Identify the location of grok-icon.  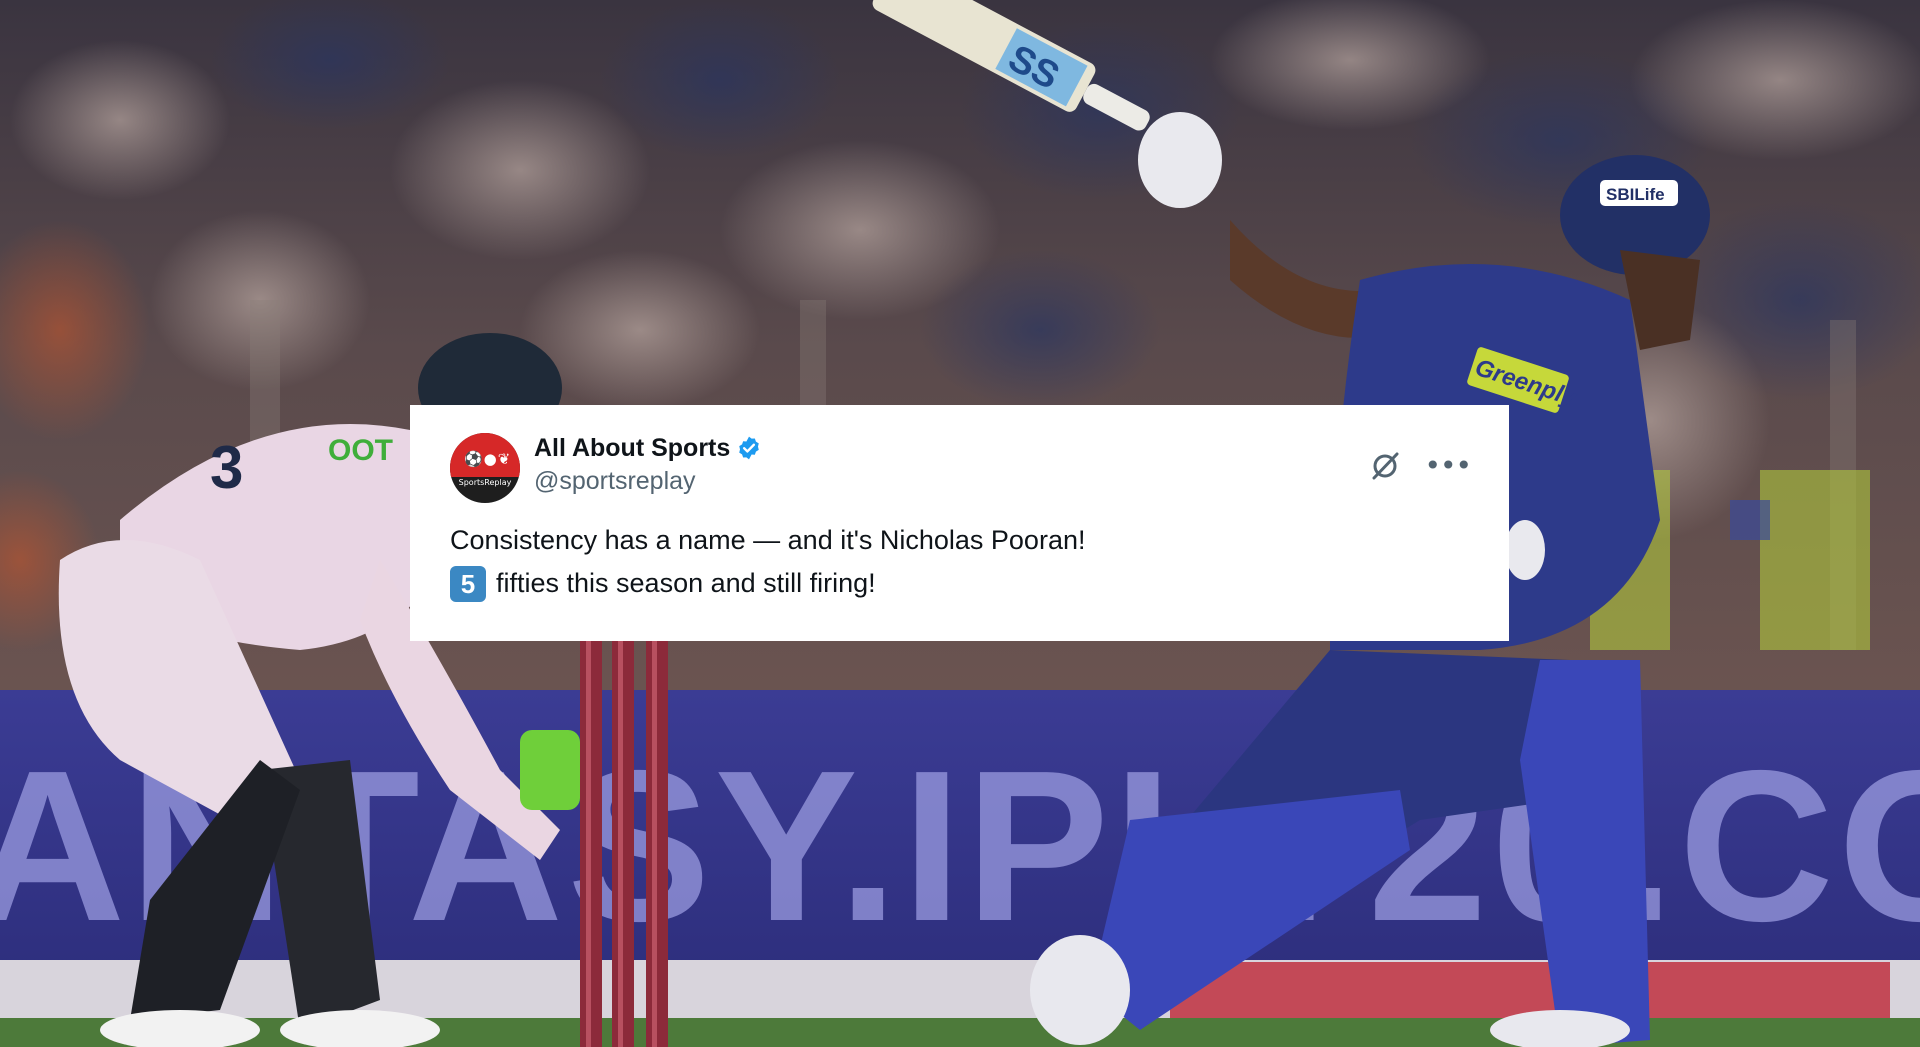
(1385, 466).